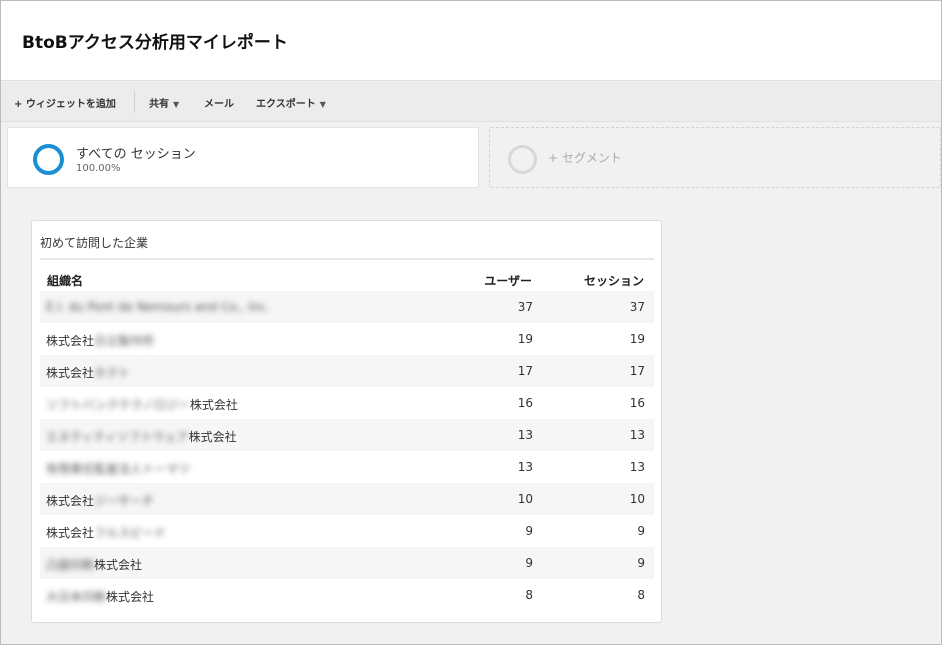 Image resolution: width=942 pixels, height=645 pixels. Describe the element at coordinates (347, 435) in the screenshot. I see `table-row: エヌティティソフトウェア株式会社 13 13` at that location.